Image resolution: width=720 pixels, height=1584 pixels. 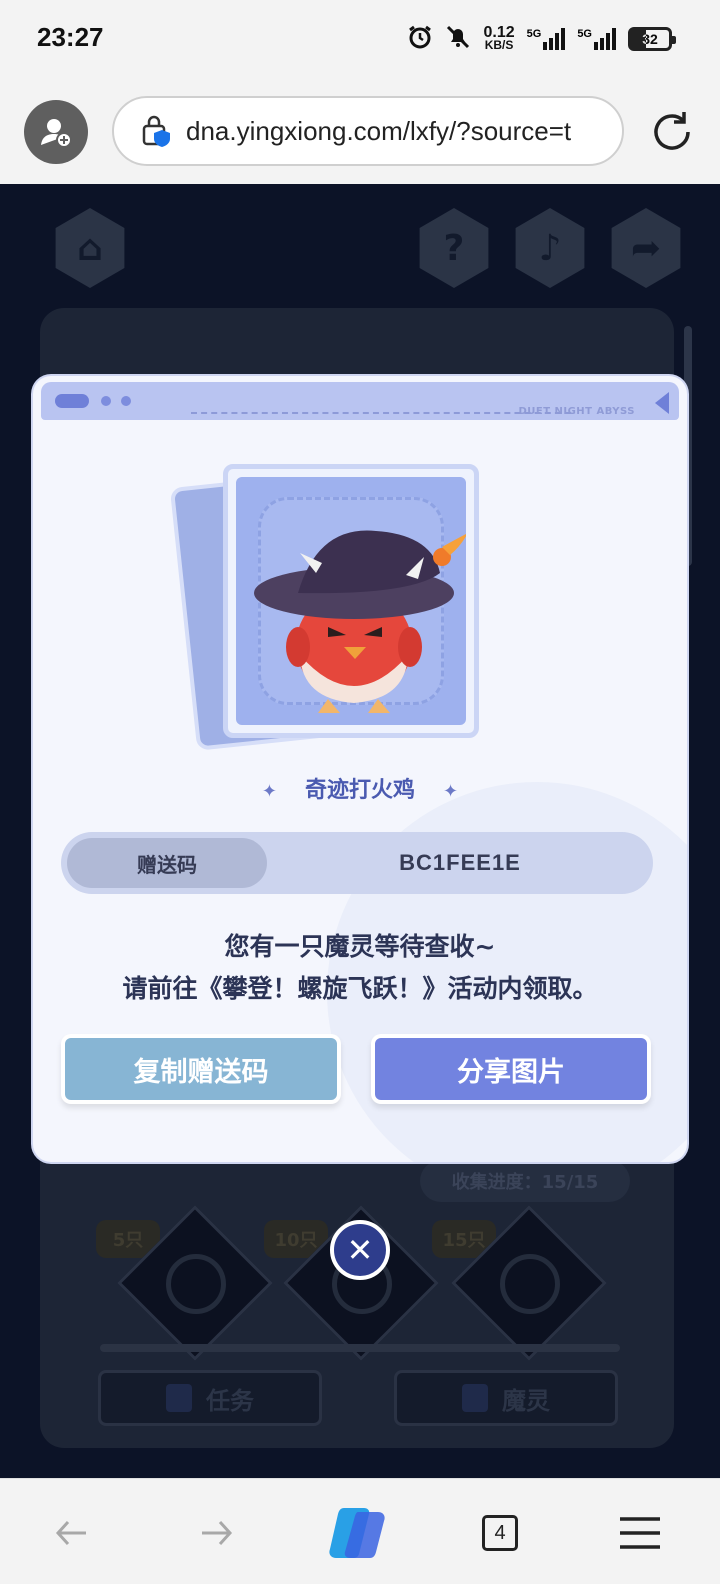 I want to click on brand-text: DUET NIGHT ABYSS, so click(x=576, y=411).